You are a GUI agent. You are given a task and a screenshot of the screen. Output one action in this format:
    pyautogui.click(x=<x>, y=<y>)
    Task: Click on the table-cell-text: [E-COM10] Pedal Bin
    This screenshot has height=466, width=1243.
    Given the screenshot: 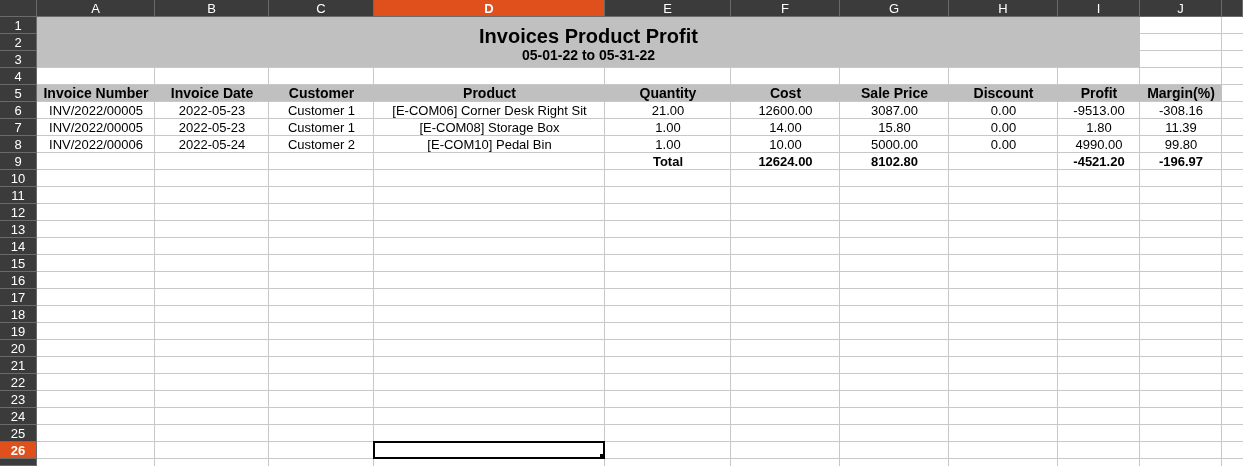 What is the action you would take?
    pyautogui.click(x=489, y=144)
    